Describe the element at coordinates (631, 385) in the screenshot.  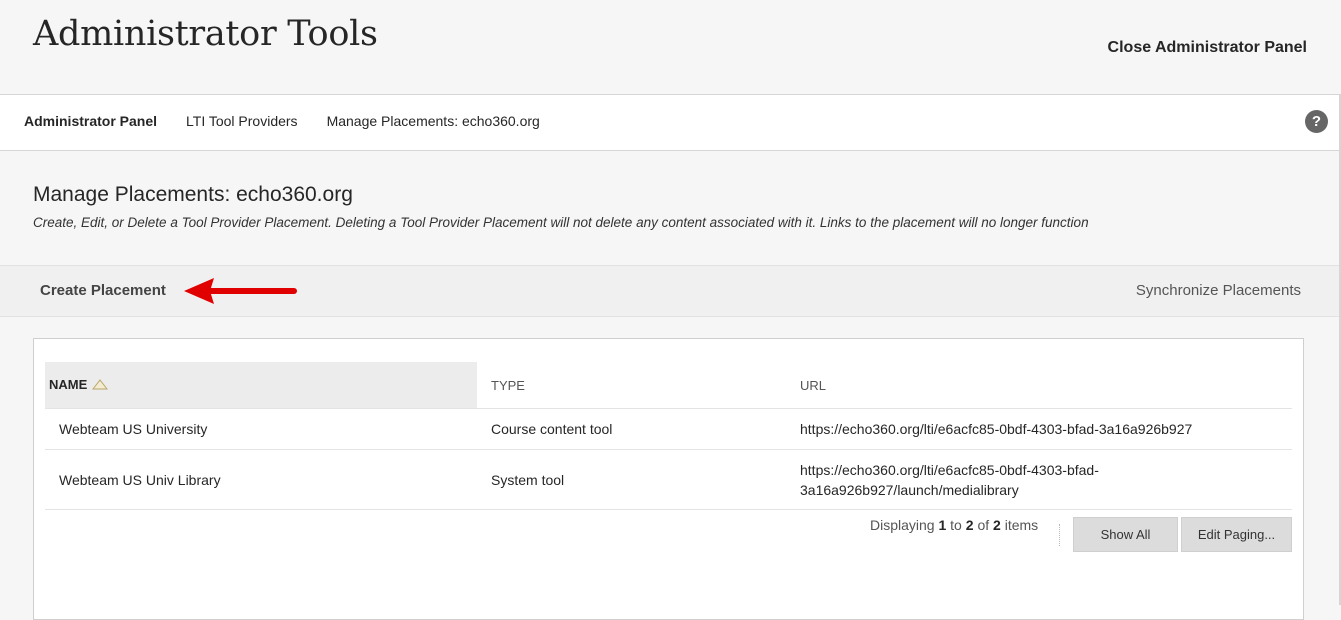
I see `column-header-type: TYPE` at that location.